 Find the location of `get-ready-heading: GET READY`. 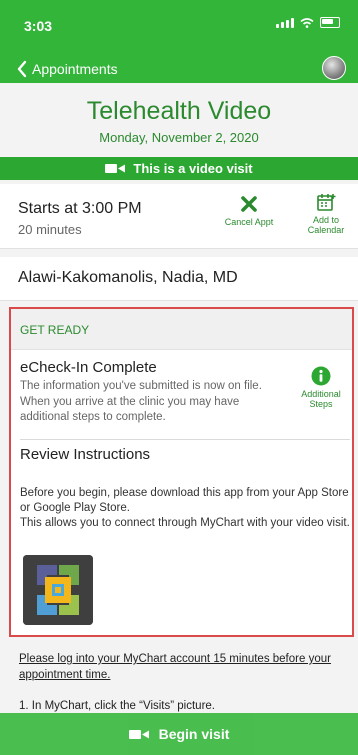

get-ready-heading: GET READY is located at coordinates (55, 330).